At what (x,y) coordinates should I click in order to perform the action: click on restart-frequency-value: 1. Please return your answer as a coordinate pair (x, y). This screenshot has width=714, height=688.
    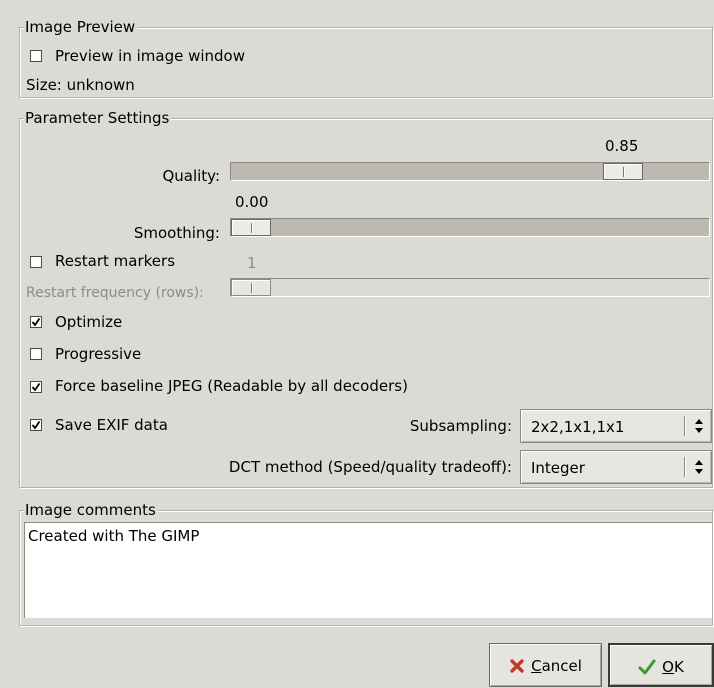
    Looking at the image, I should click on (252, 263).